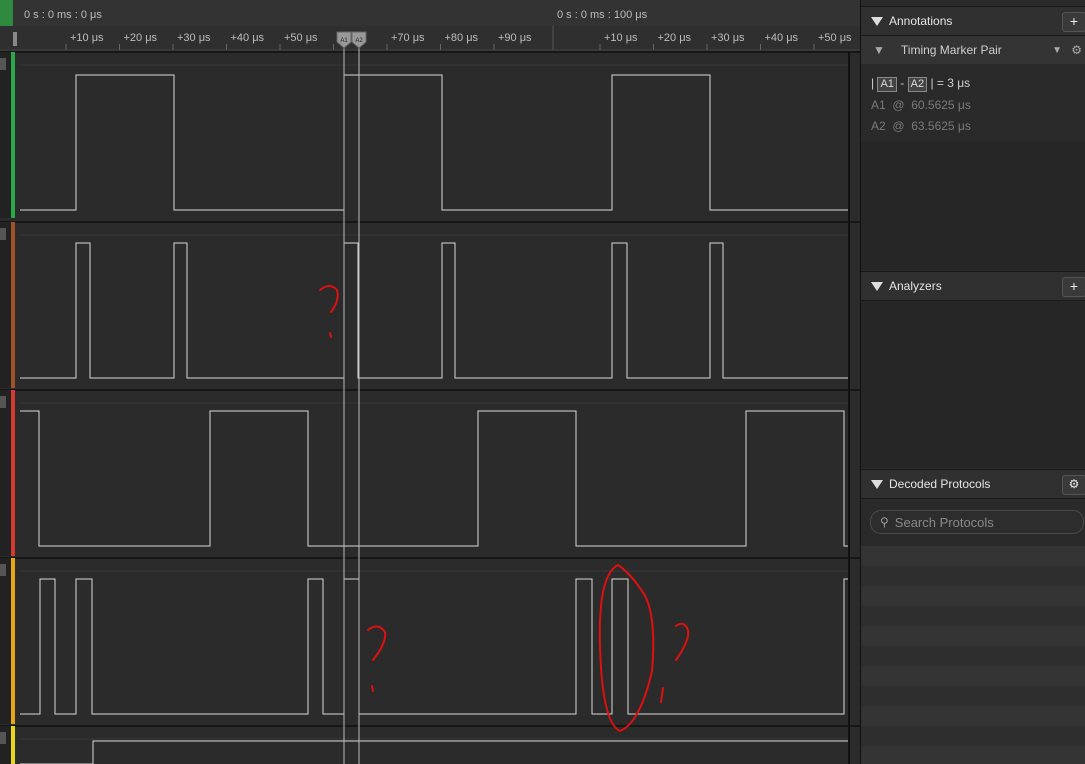 This screenshot has width=1085, height=764. Describe the element at coordinates (1073, 287) in the screenshot. I see `add-analyzer-button: +` at that location.